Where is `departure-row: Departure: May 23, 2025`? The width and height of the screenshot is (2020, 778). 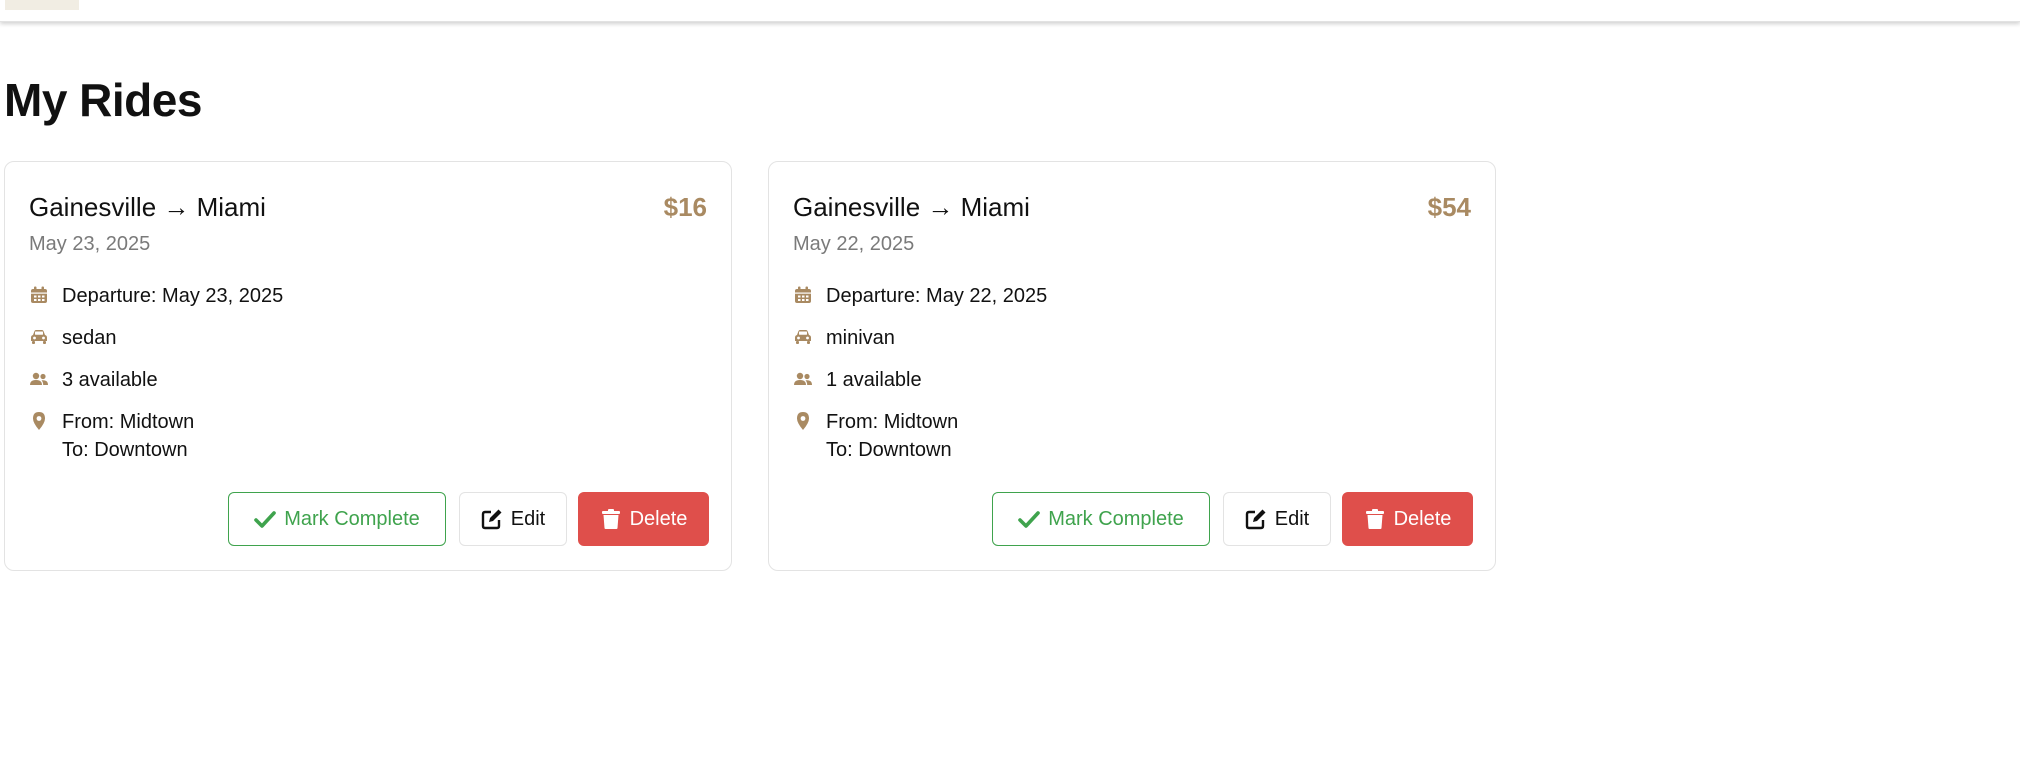
departure-row: Departure: May 23, 2025 is located at coordinates (156, 296).